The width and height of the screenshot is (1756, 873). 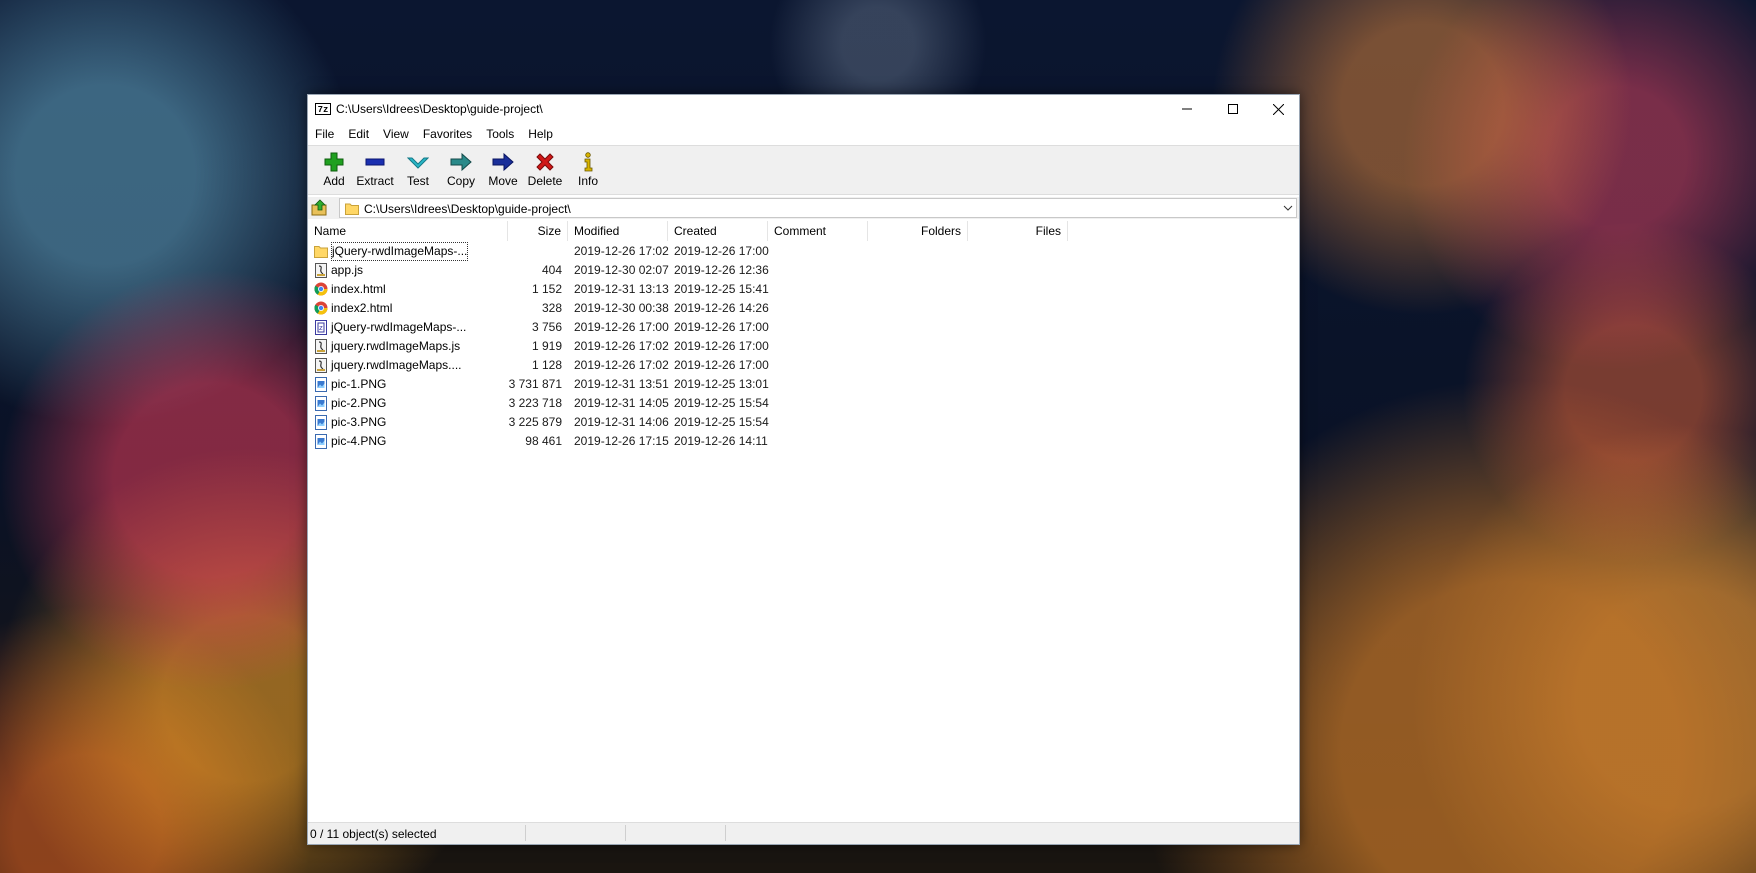 What do you see at coordinates (375, 170) in the screenshot?
I see `extract-button: Extract` at bounding box center [375, 170].